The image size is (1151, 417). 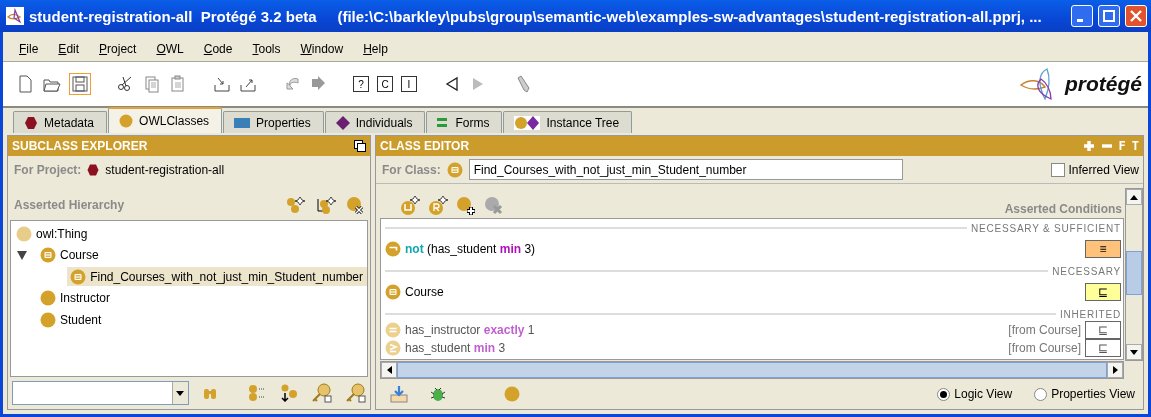 What do you see at coordinates (322, 48) in the screenshot?
I see `menu-item: Window` at bounding box center [322, 48].